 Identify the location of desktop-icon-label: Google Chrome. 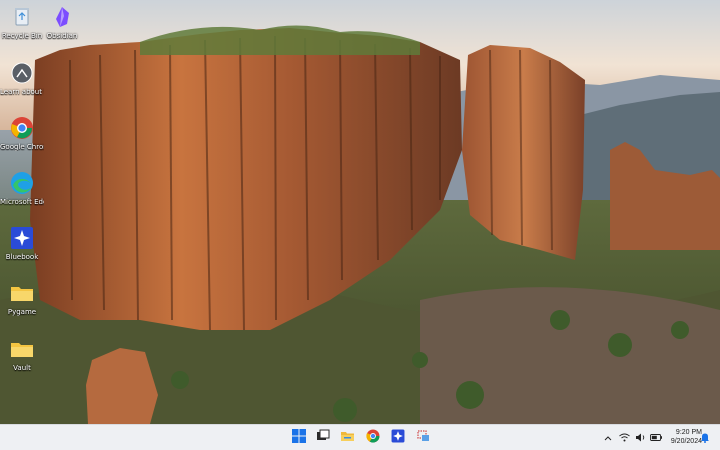
(22, 147).